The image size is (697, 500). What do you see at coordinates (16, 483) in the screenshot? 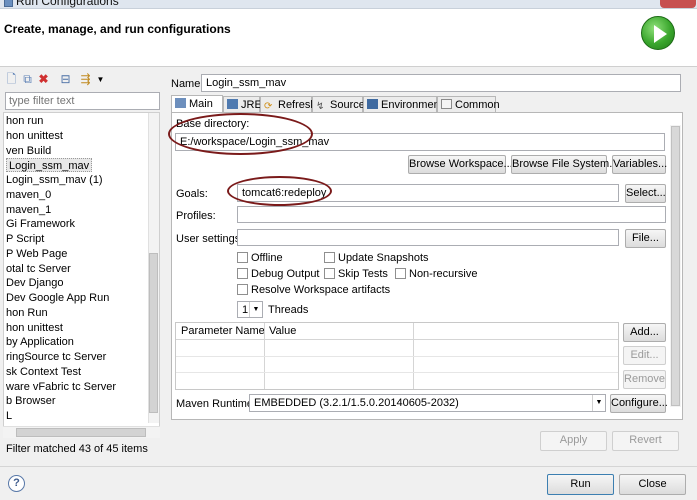
I see `help-icon: ?` at bounding box center [16, 483].